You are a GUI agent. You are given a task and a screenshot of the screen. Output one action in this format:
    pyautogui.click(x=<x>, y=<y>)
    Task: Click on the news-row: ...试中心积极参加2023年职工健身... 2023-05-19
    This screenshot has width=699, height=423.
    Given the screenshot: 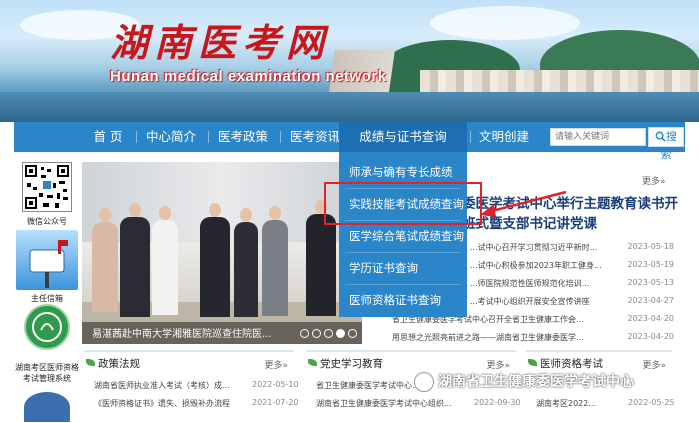 What is the action you would take?
    pyautogui.click(x=572, y=267)
    